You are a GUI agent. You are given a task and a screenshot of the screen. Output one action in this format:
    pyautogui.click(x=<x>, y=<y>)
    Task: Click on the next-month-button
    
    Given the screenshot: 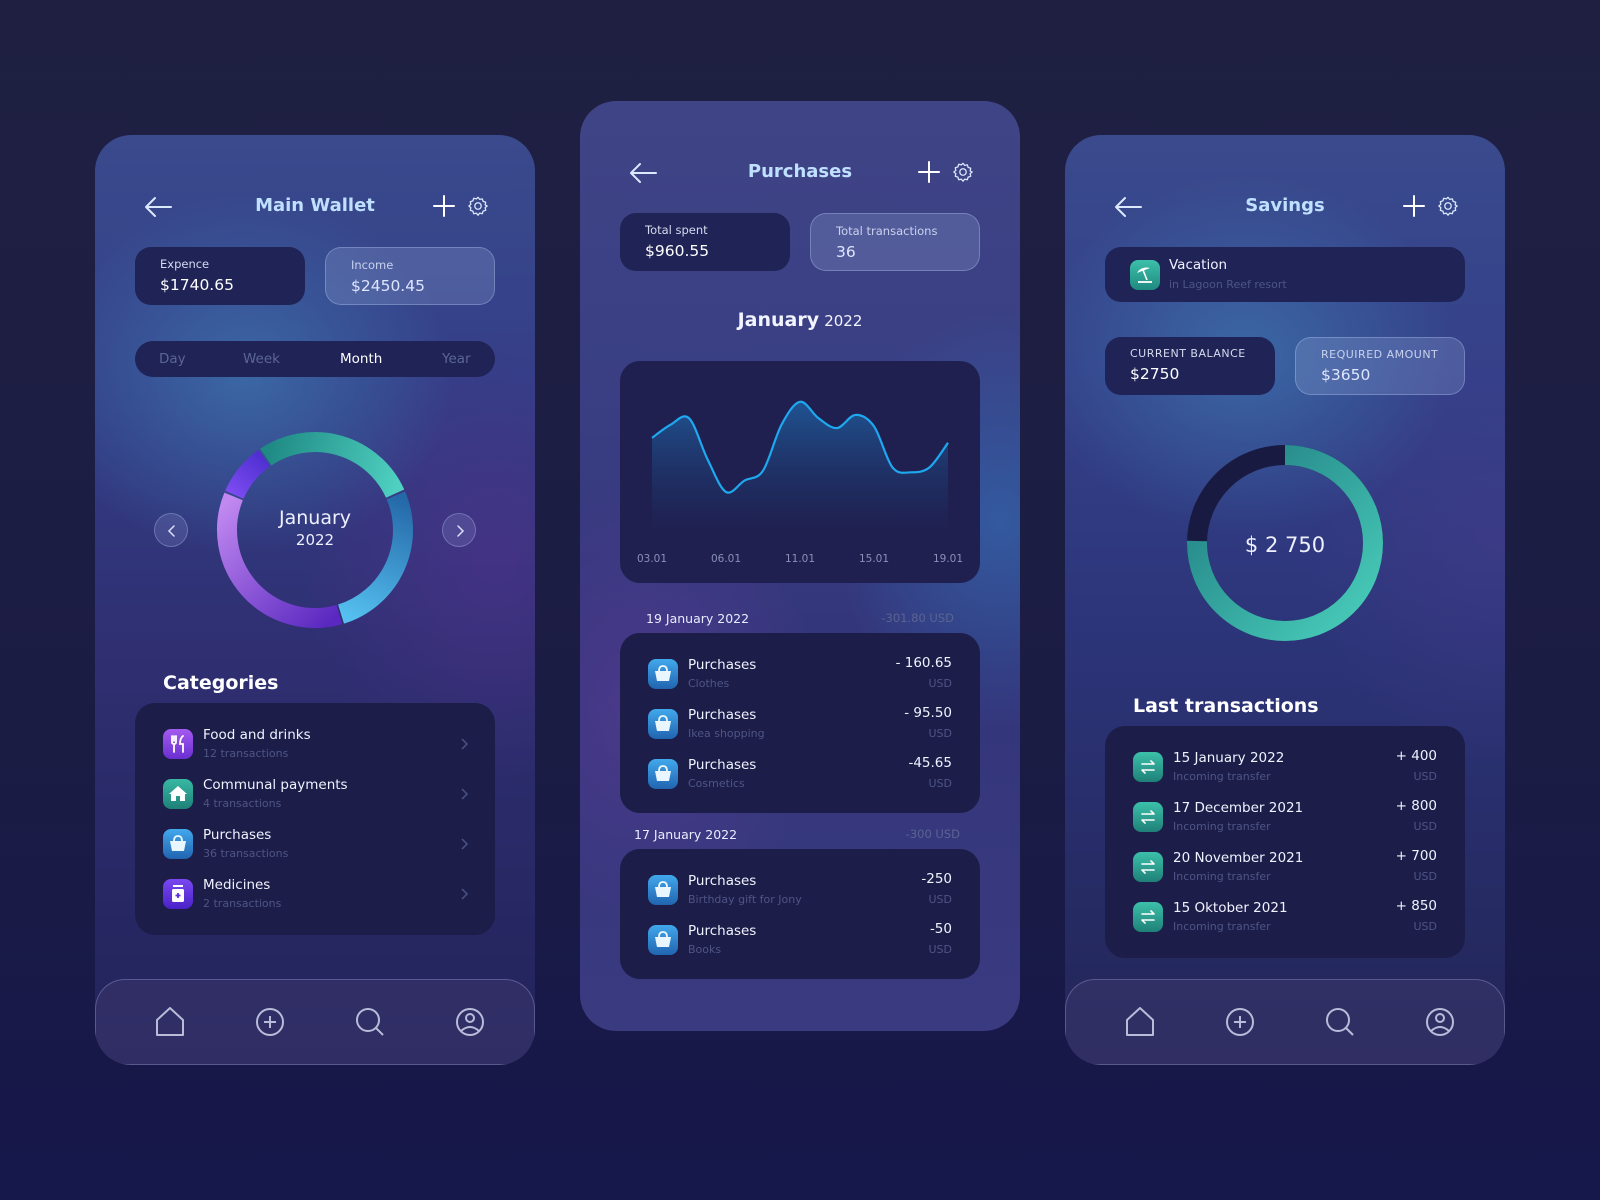 What is the action you would take?
    pyautogui.click(x=459, y=530)
    